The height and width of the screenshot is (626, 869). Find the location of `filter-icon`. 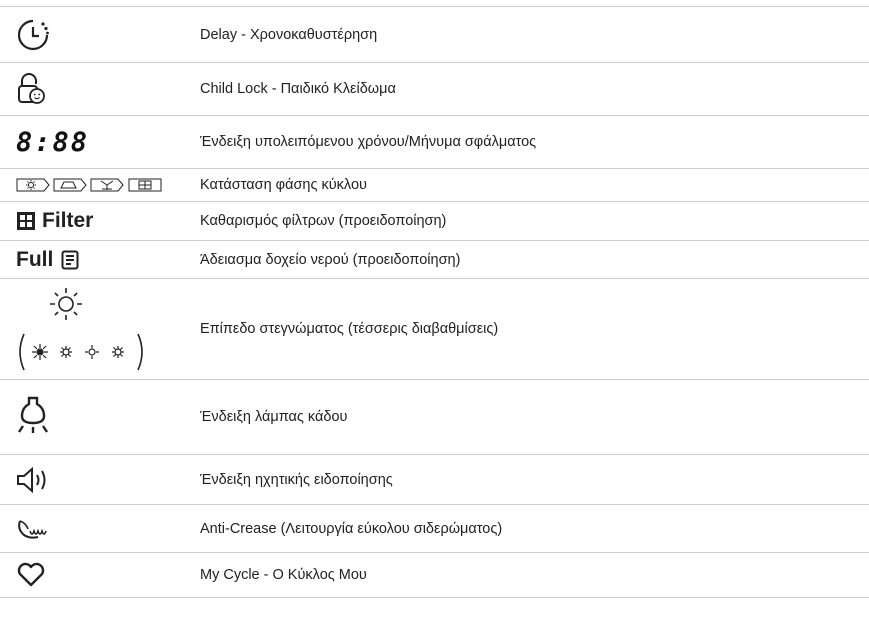

filter-icon is located at coordinates (26, 221).